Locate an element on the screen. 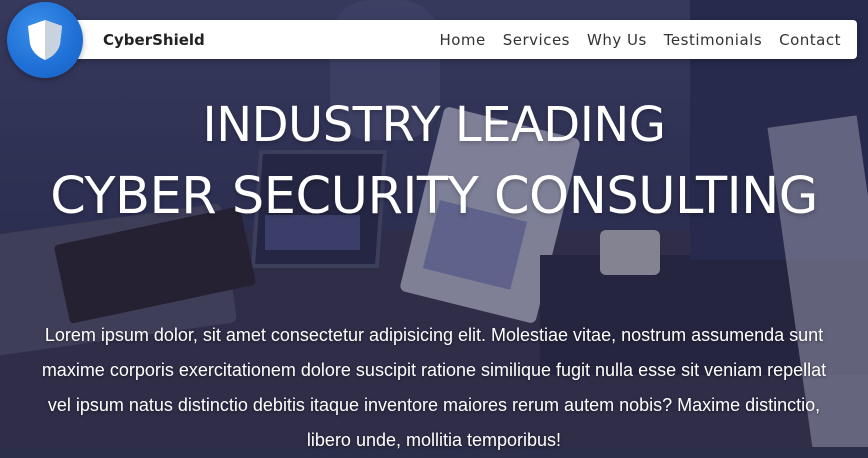 The height and width of the screenshot is (458, 868). nav-link-contact: Contact is located at coordinates (810, 40).